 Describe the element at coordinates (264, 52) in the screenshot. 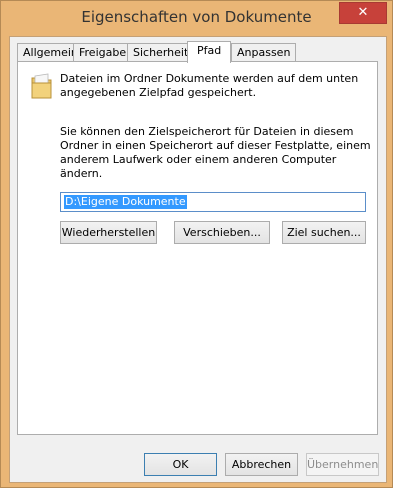

I see `tab-anpassen: Anpassen` at that location.